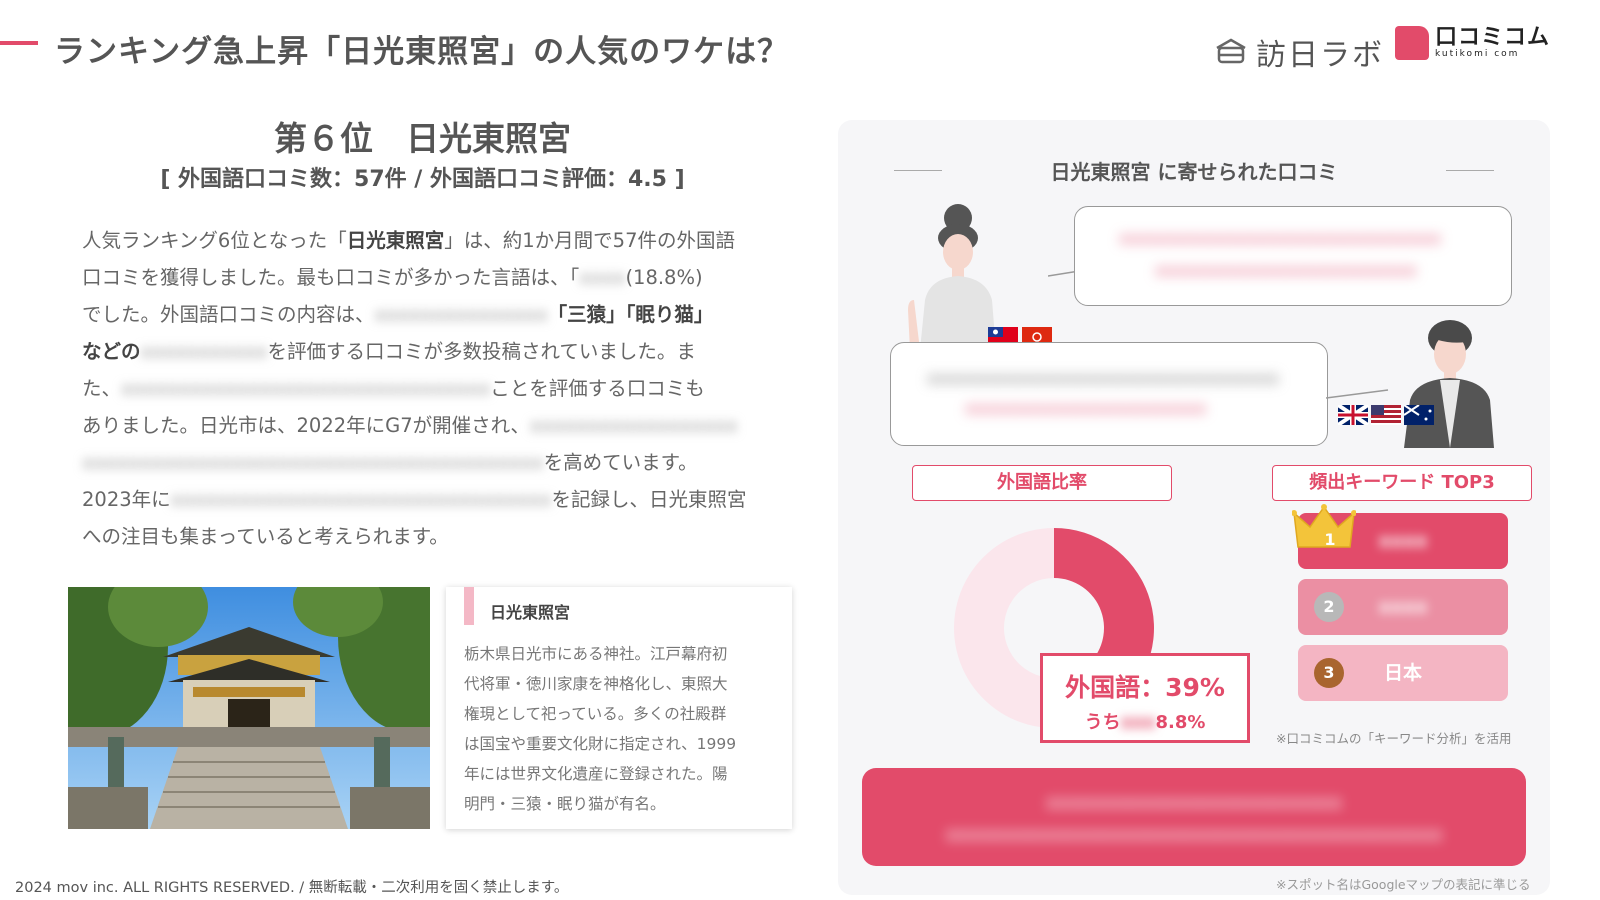 The height and width of the screenshot is (900, 1600). Describe the element at coordinates (1403, 884) in the screenshot. I see `source-note: ※スポット名はGoogleマップの表記に準じる` at that location.